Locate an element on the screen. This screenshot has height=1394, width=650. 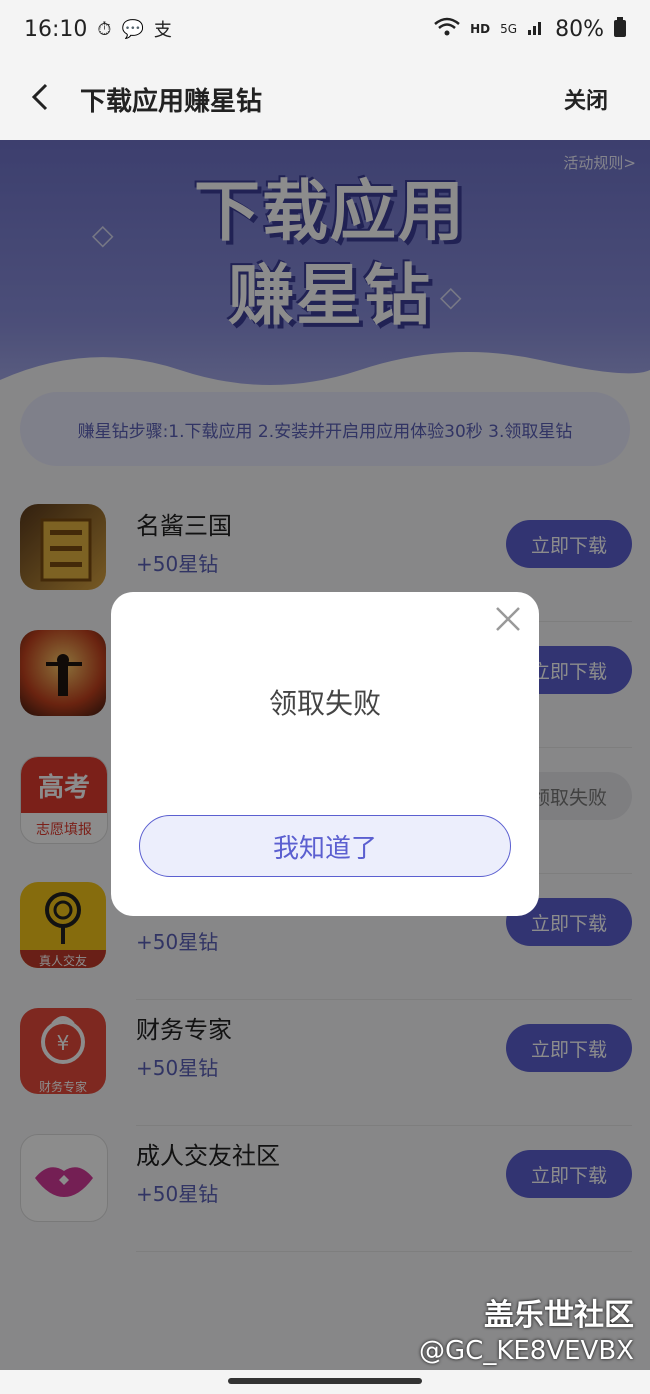
dialog-close-button is located at coordinates (508, 619).